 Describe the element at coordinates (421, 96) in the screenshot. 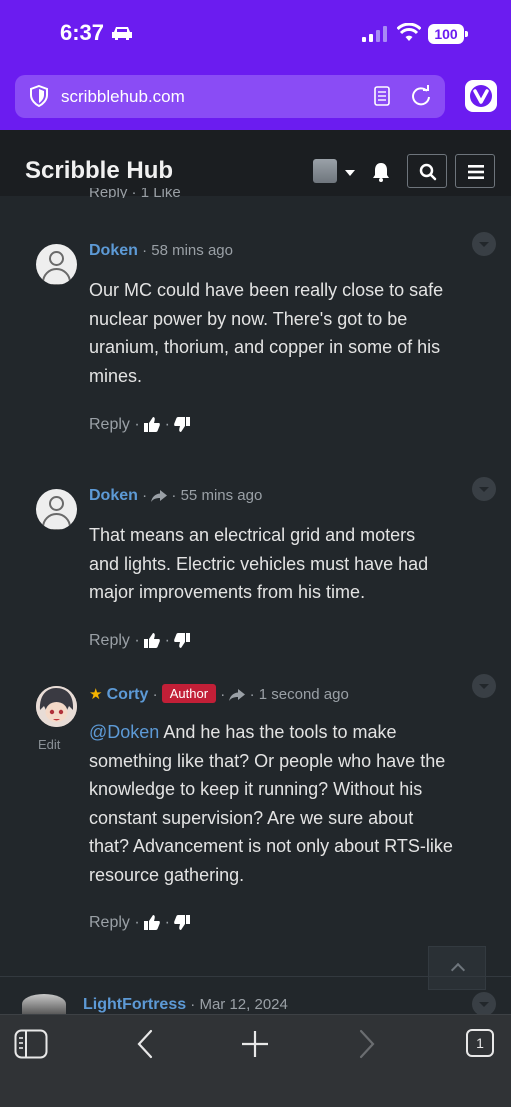

I see `reload-icon` at that location.